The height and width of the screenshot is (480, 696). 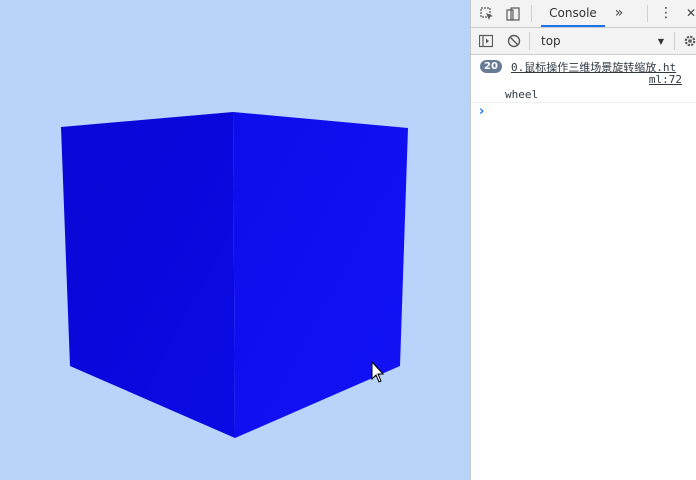 I want to click on element-picker-icon, so click(x=487, y=14).